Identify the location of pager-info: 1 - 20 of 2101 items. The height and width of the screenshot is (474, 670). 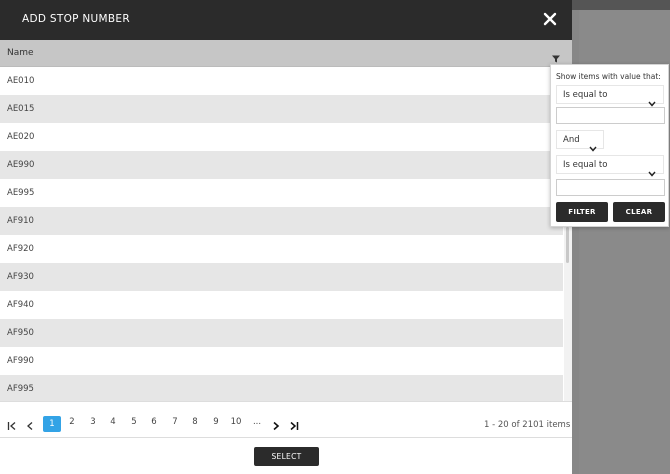
(527, 425).